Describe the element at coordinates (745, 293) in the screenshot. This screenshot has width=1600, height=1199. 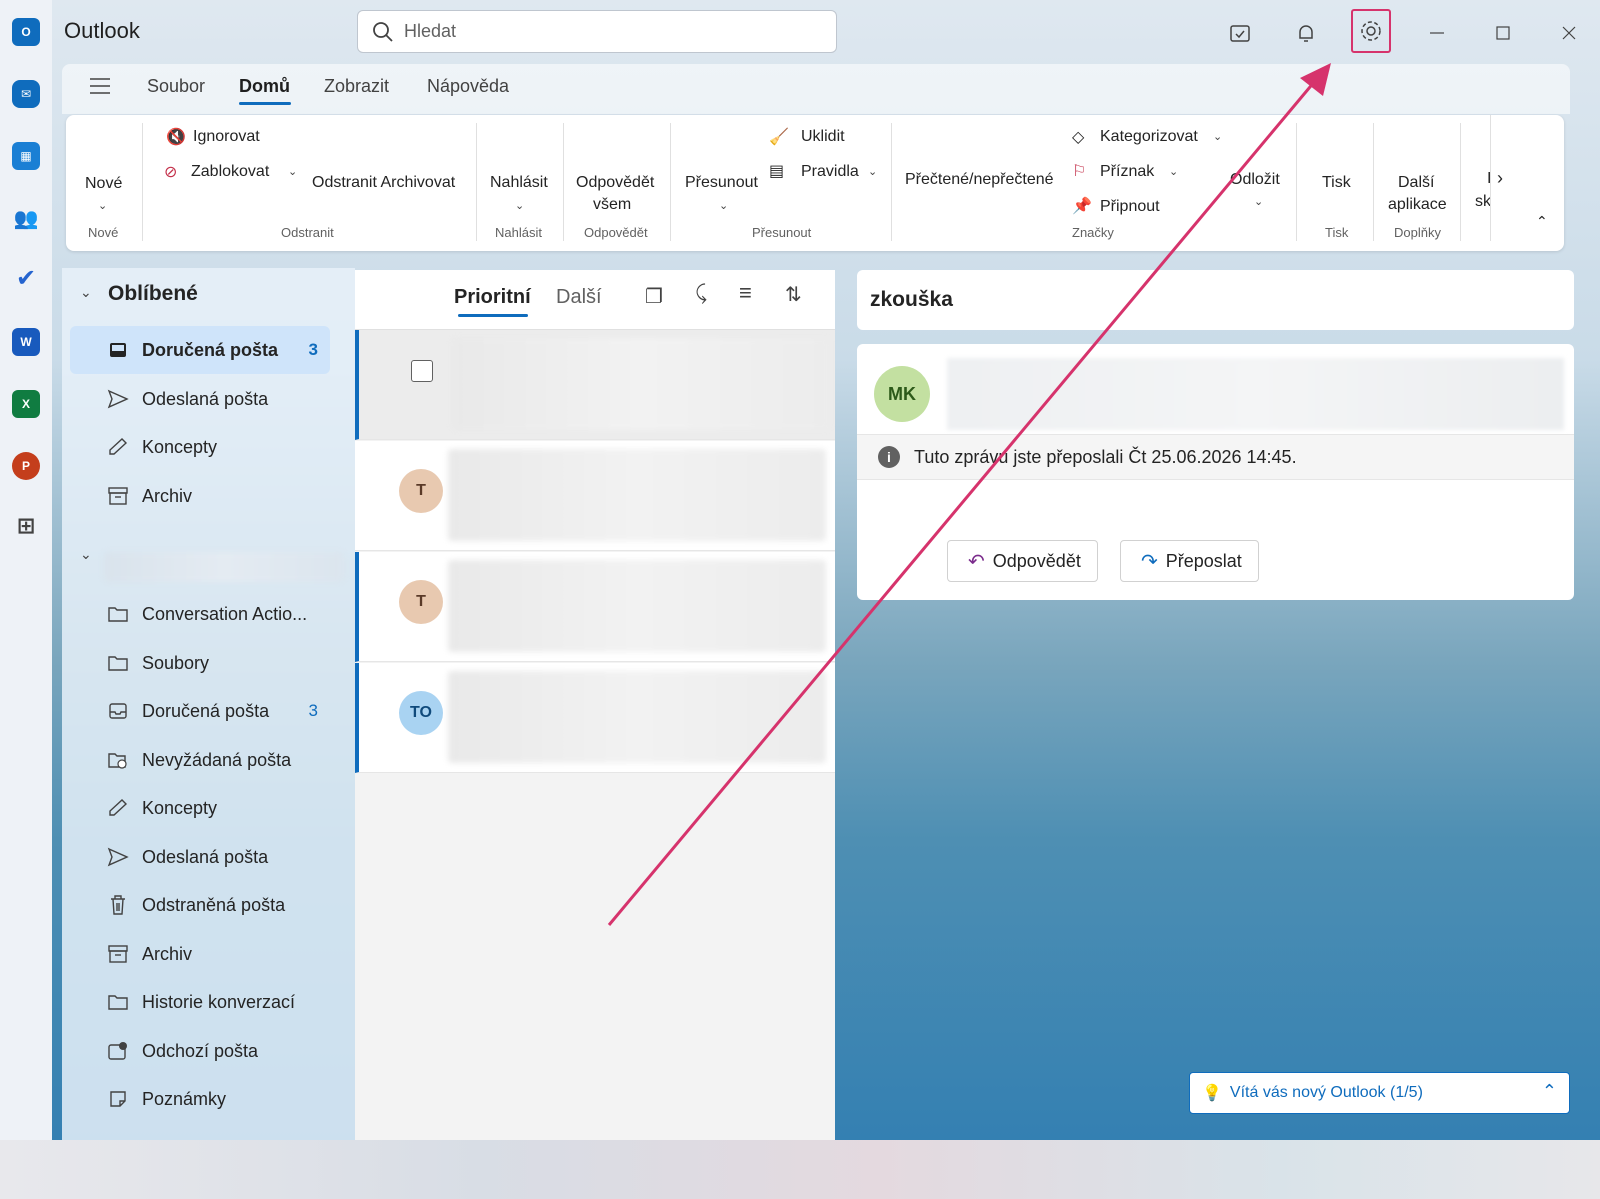
I see `filter-icon: ≡` at that location.